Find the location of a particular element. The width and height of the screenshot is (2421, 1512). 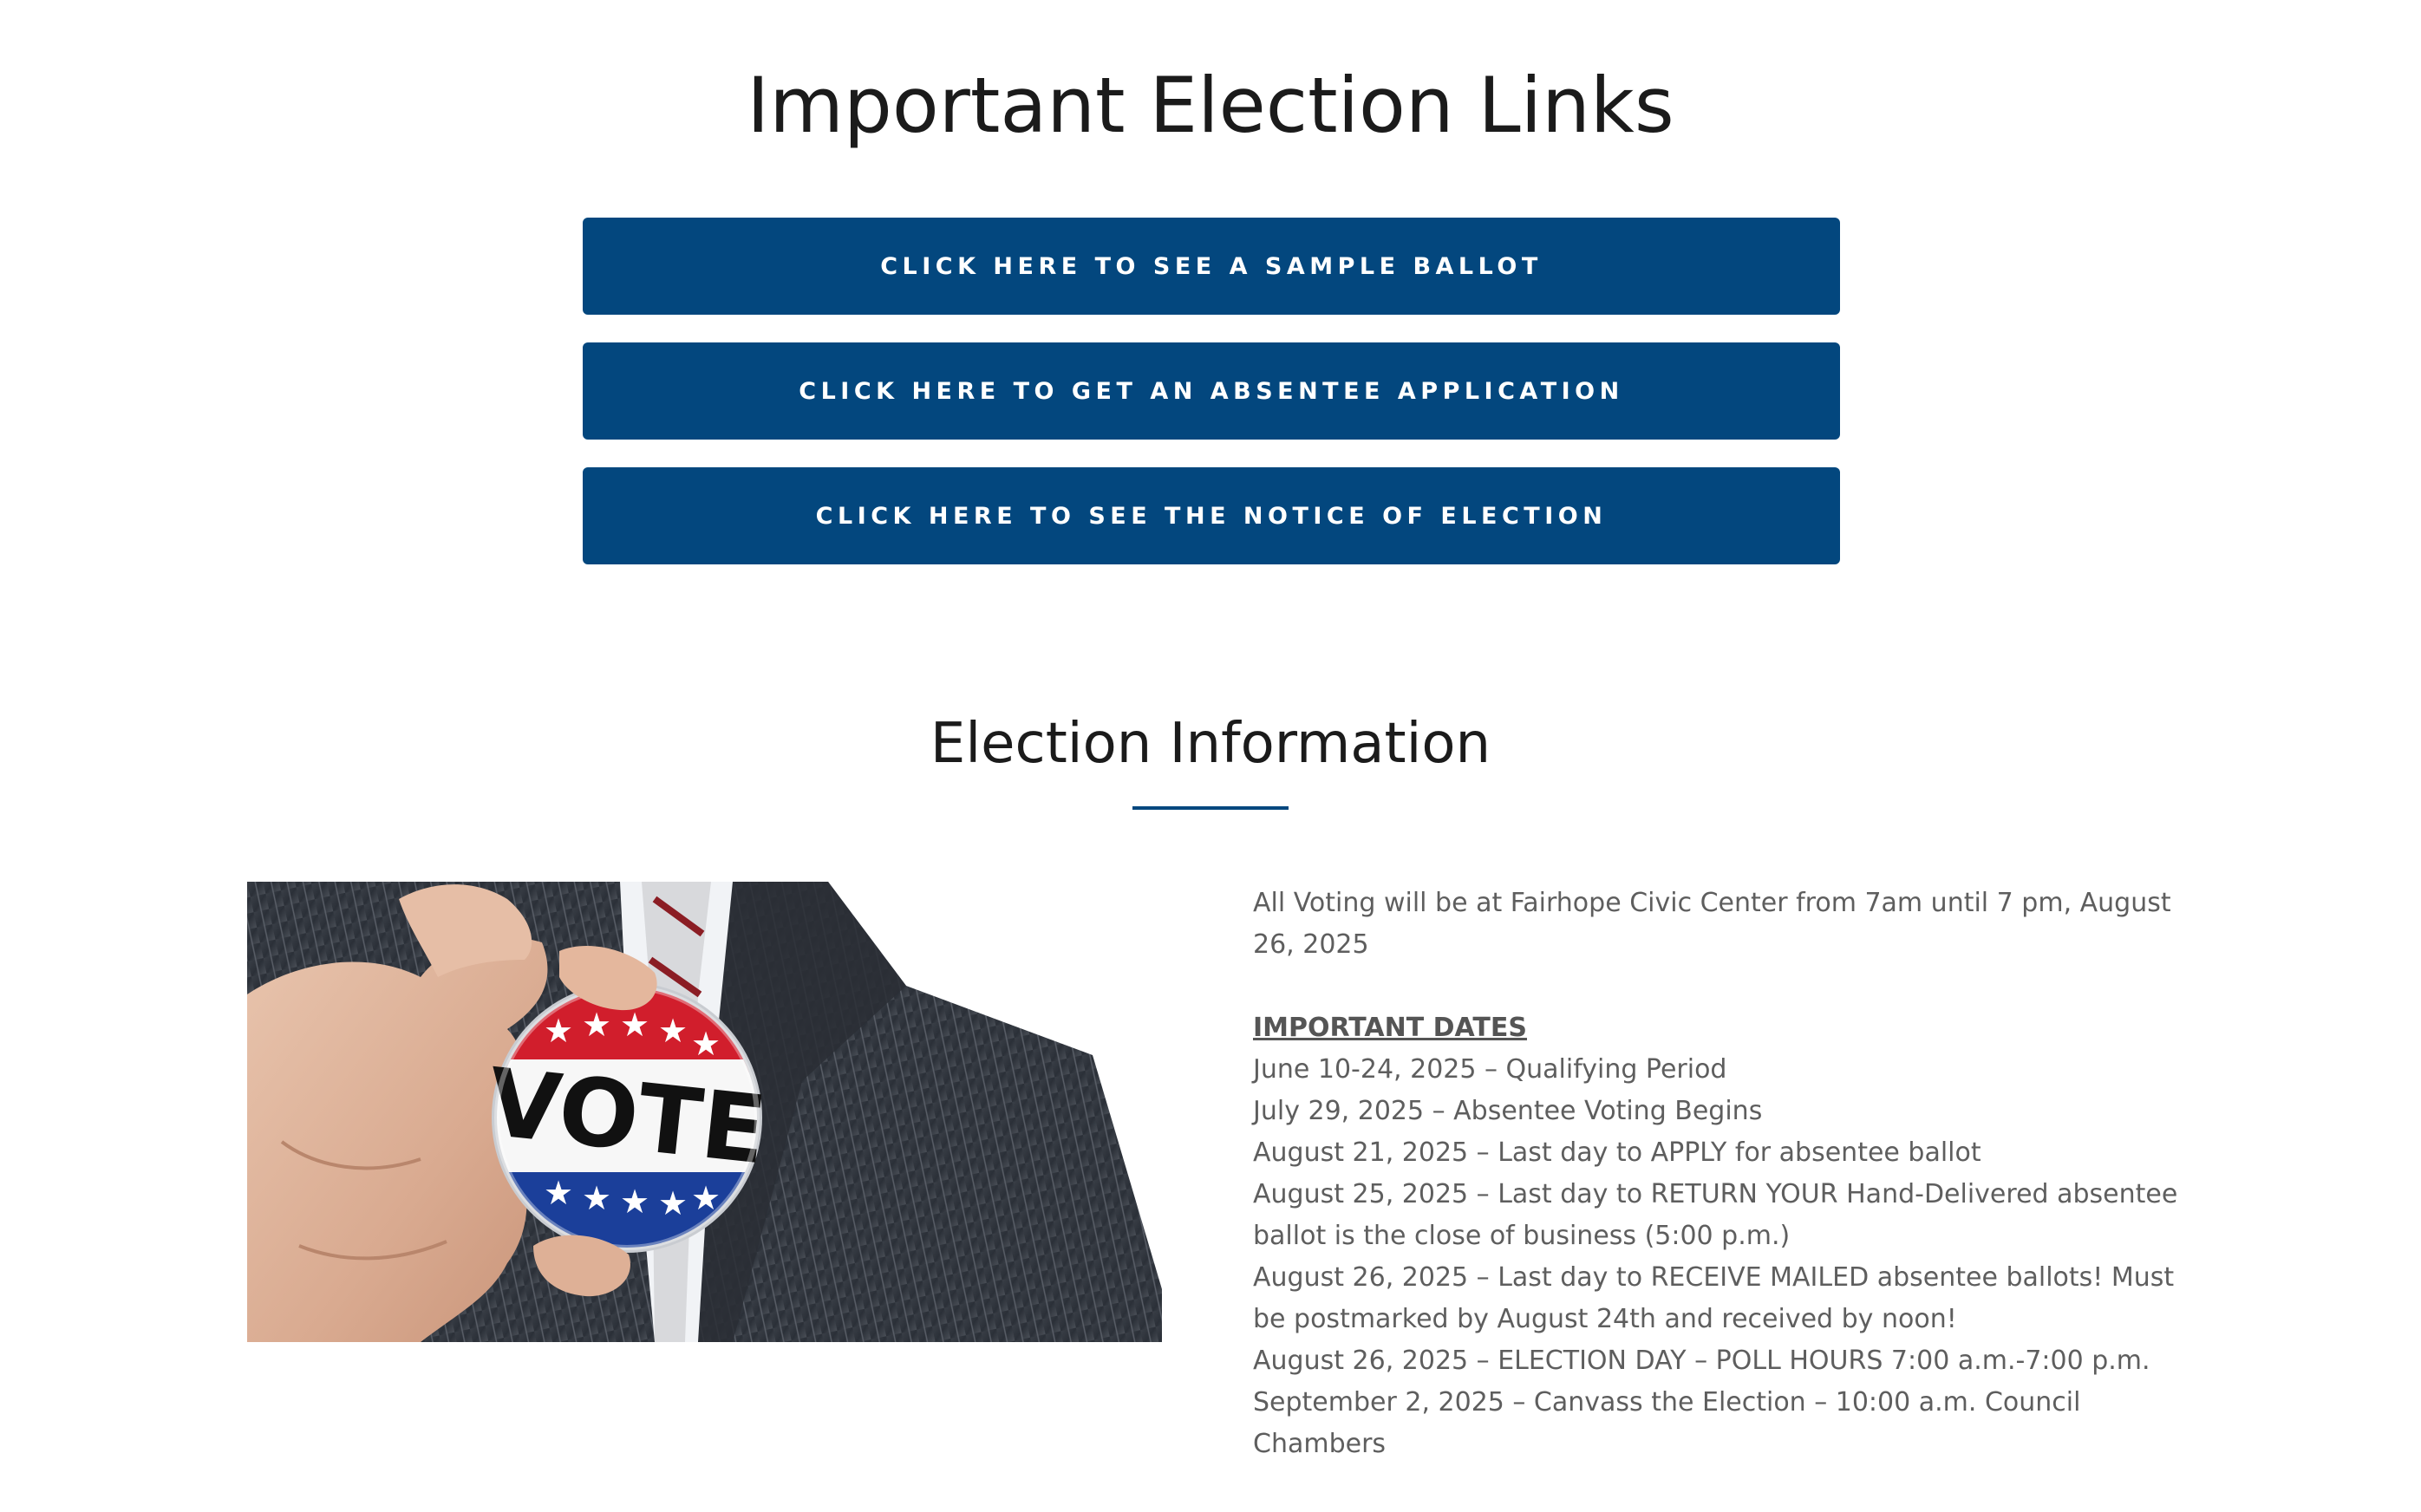

links-section-title: Important Election Links is located at coordinates (1211, 106).